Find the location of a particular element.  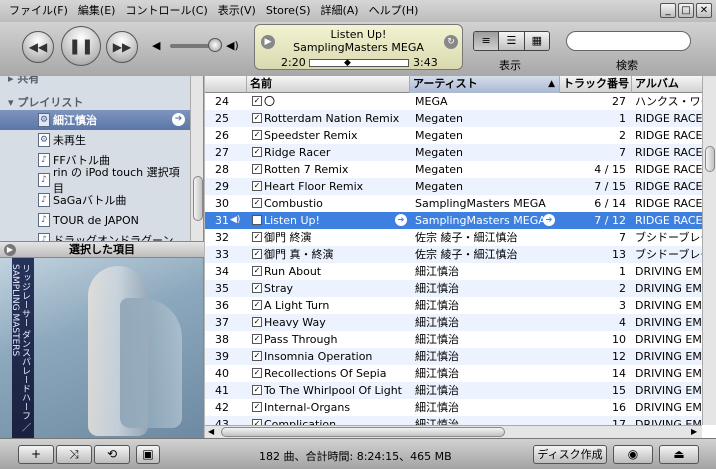

column-header-number is located at coordinates (226, 84).